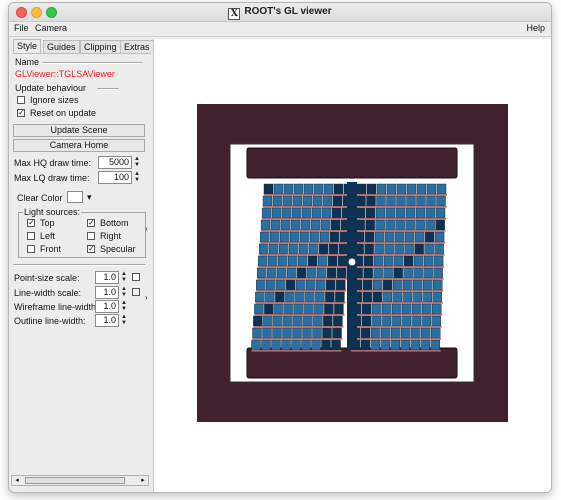 The height and width of the screenshot is (500, 561). I want to click on update-behaviour-label: Update behaviour, so click(51, 88).